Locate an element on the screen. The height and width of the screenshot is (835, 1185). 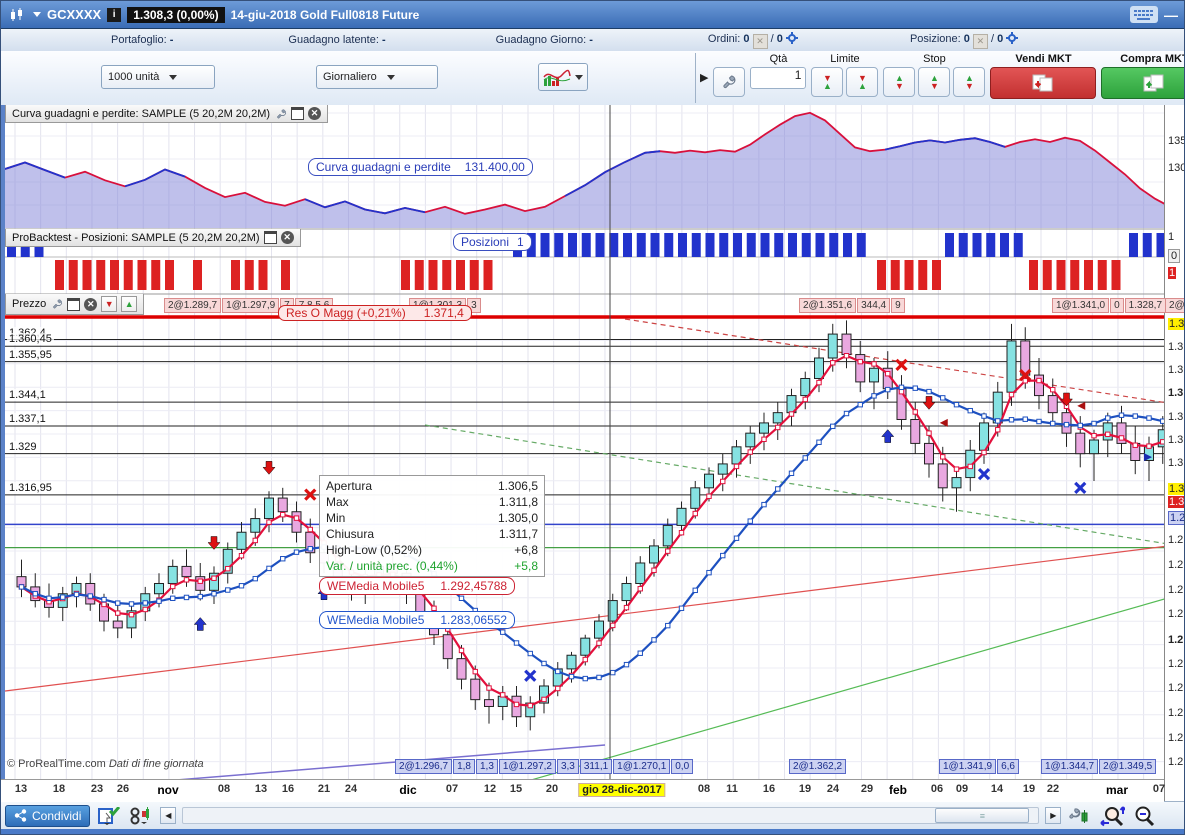
time-axis-tick: 24 is located at coordinates (833, 789).